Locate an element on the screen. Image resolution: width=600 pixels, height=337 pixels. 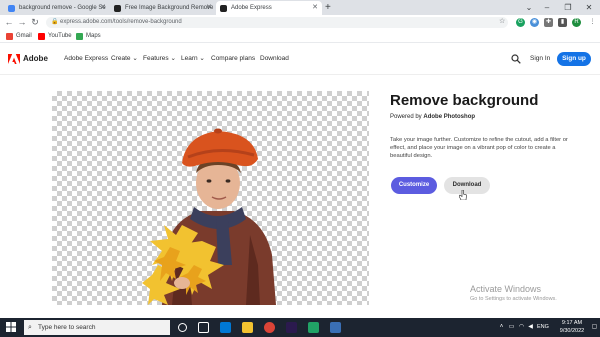
bookmark-label: Gmail is located at coordinates (24, 36).